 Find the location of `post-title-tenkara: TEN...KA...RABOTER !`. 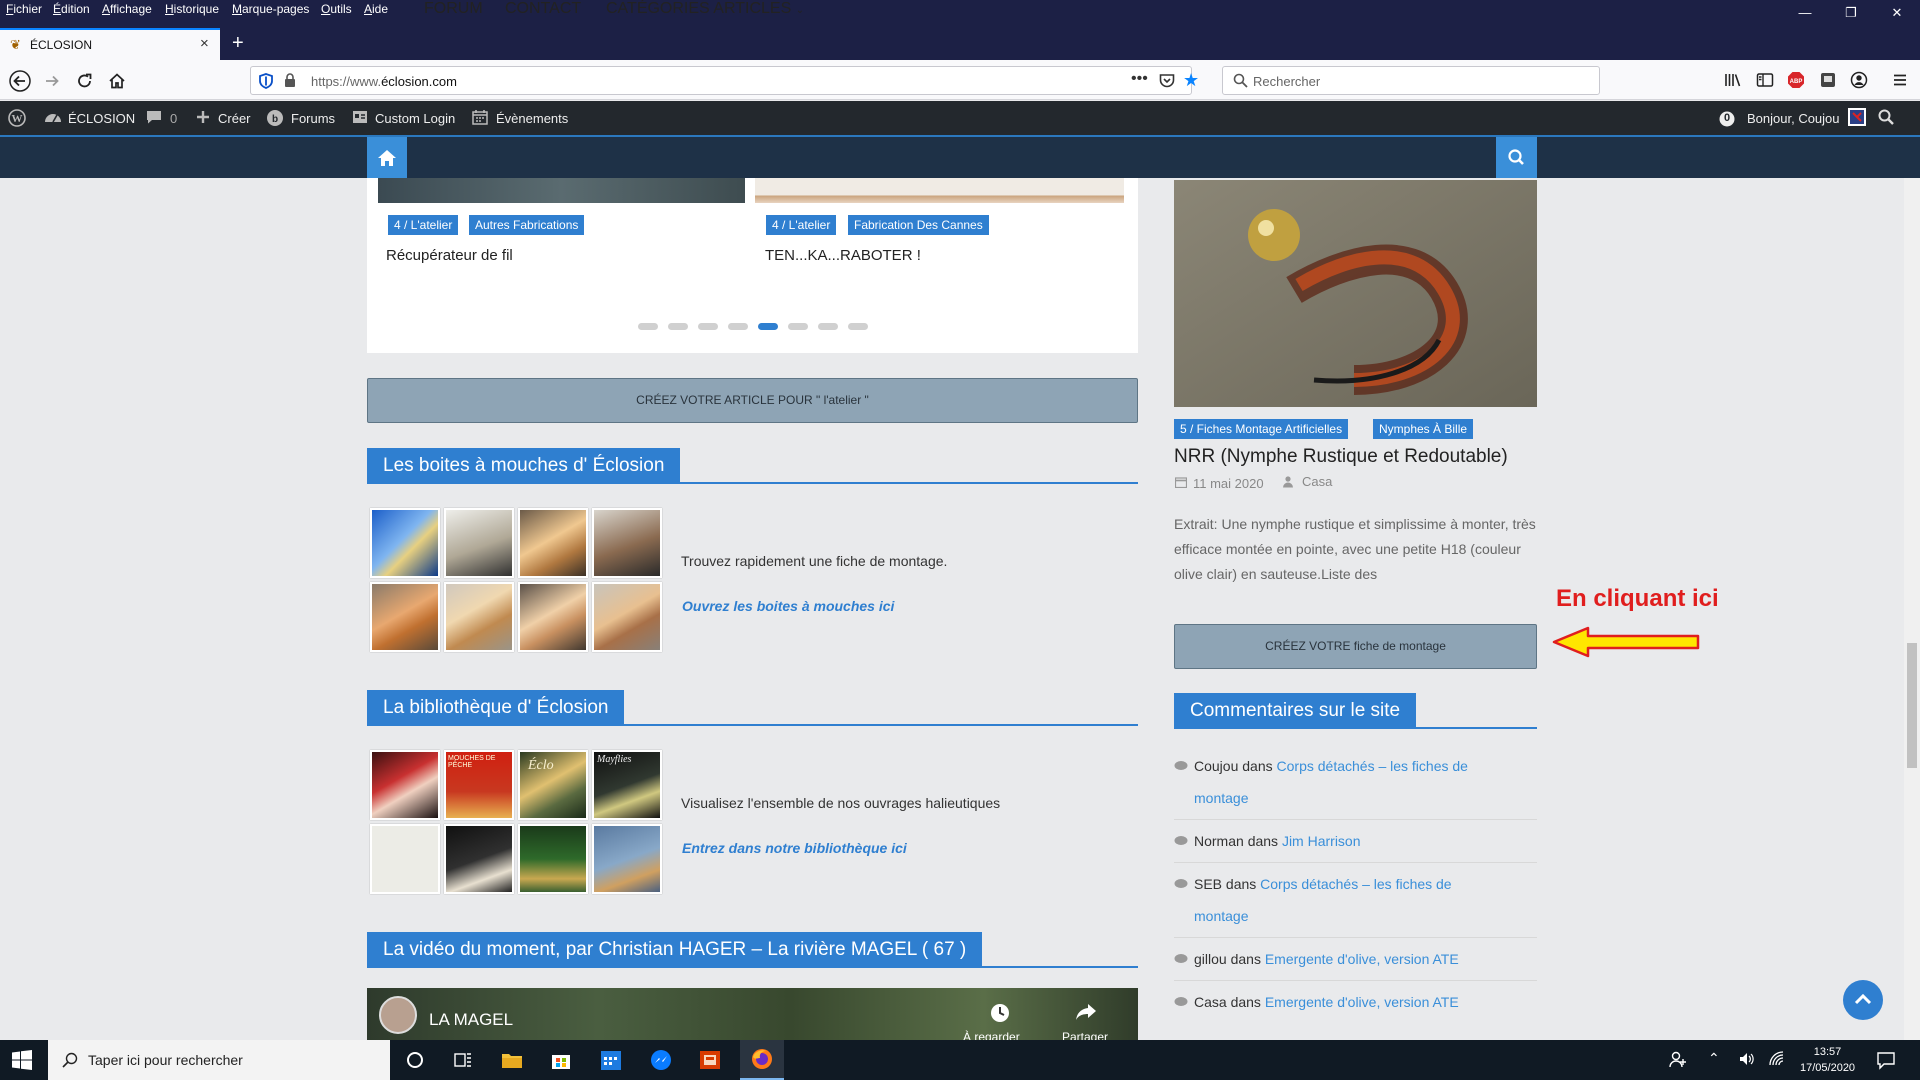

post-title-tenkara: TEN...KA...RABOTER ! is located at coordinates (843, 255).